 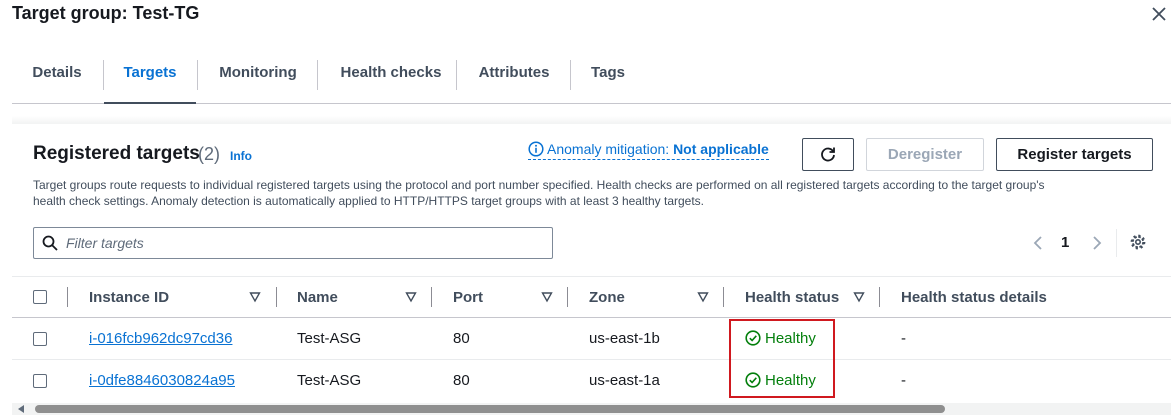 I want to click on tab-monitoring: Monitoring, so click(x=258, y=81).